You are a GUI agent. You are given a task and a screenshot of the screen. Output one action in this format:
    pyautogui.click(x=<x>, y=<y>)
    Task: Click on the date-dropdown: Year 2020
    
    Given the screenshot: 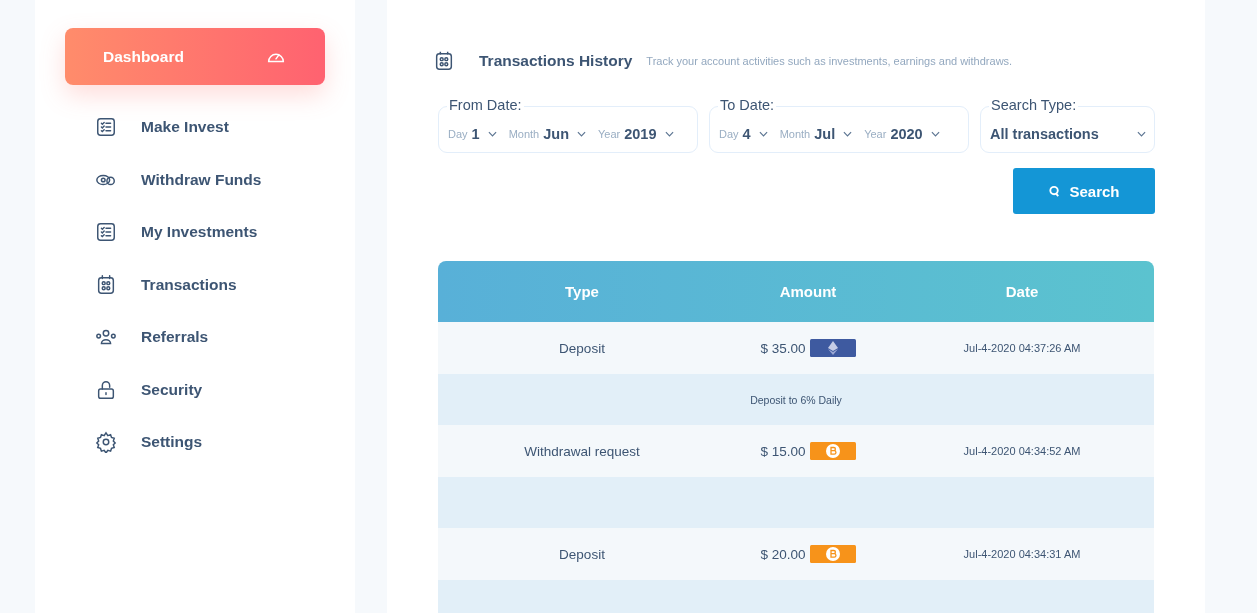 What is the action you would take?
    pyautogui.click(x=902, y=133)
    